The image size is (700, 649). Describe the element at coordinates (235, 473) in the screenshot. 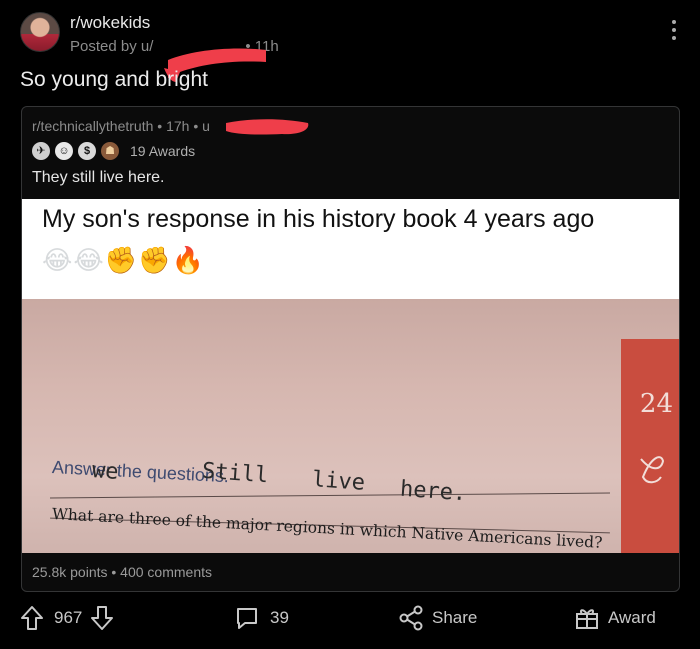

I see `handwritten-word: Still` at that location.